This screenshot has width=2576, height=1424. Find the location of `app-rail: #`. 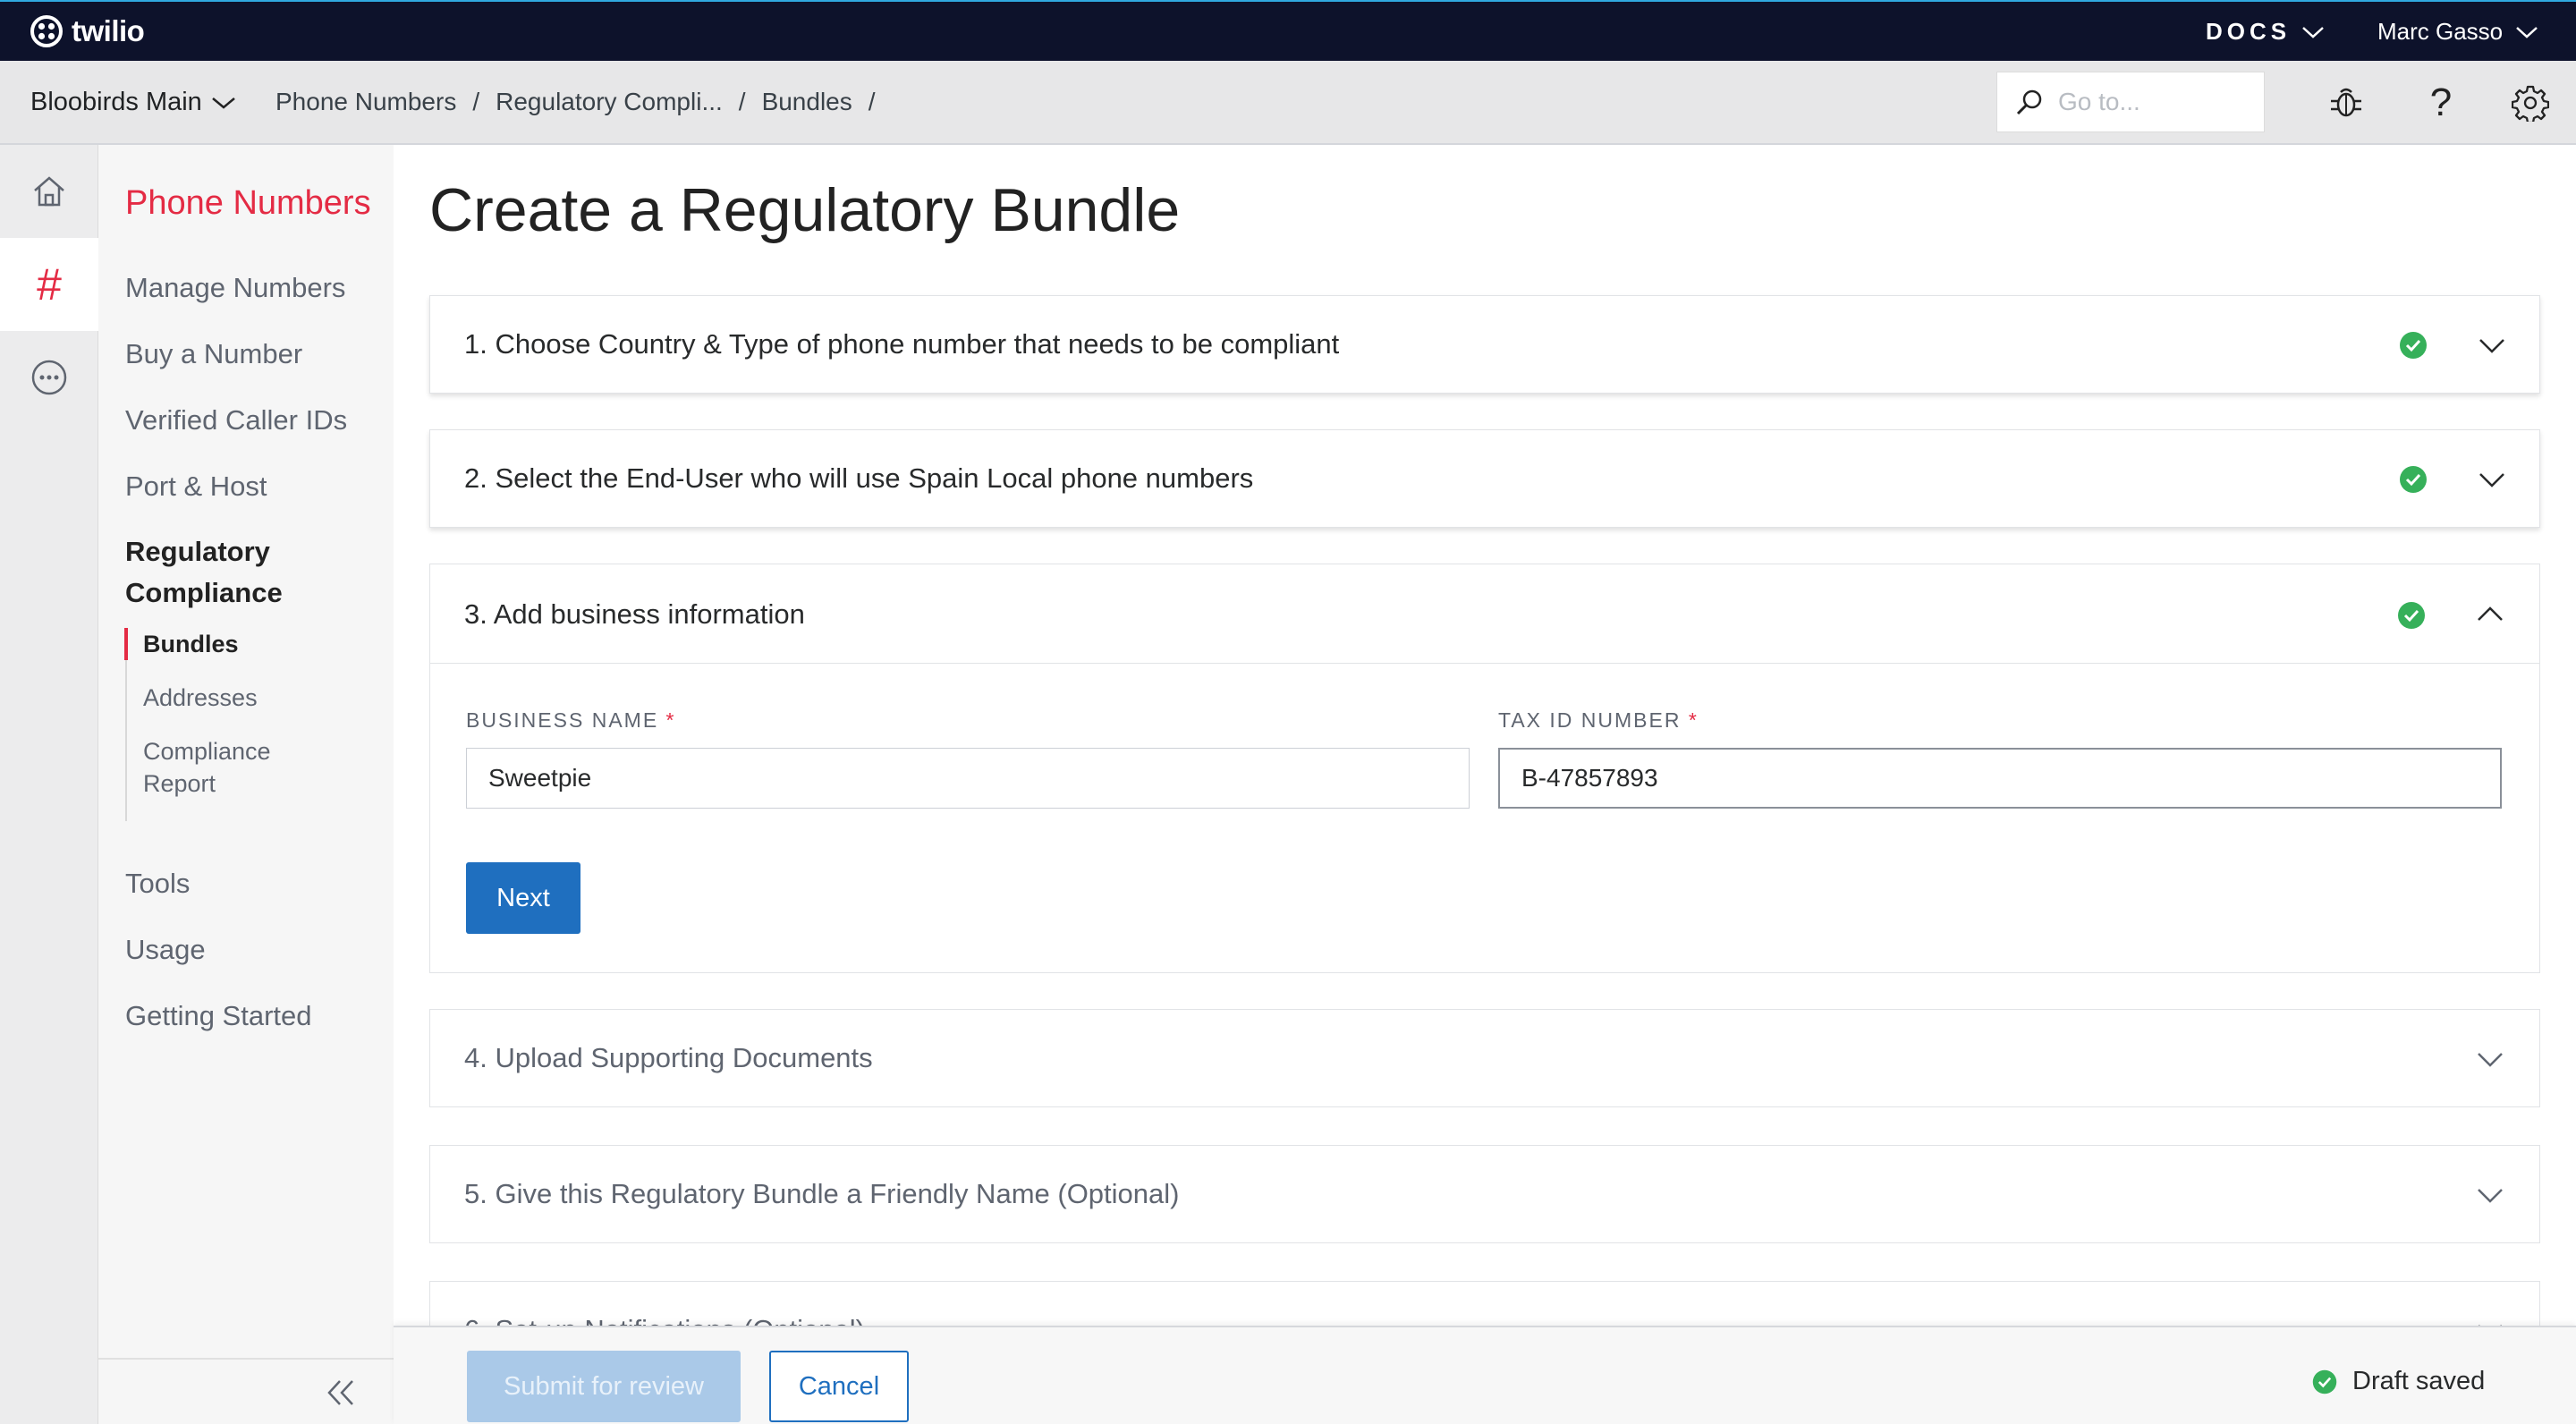

app-rail: # is located at coordinates (49, 784).